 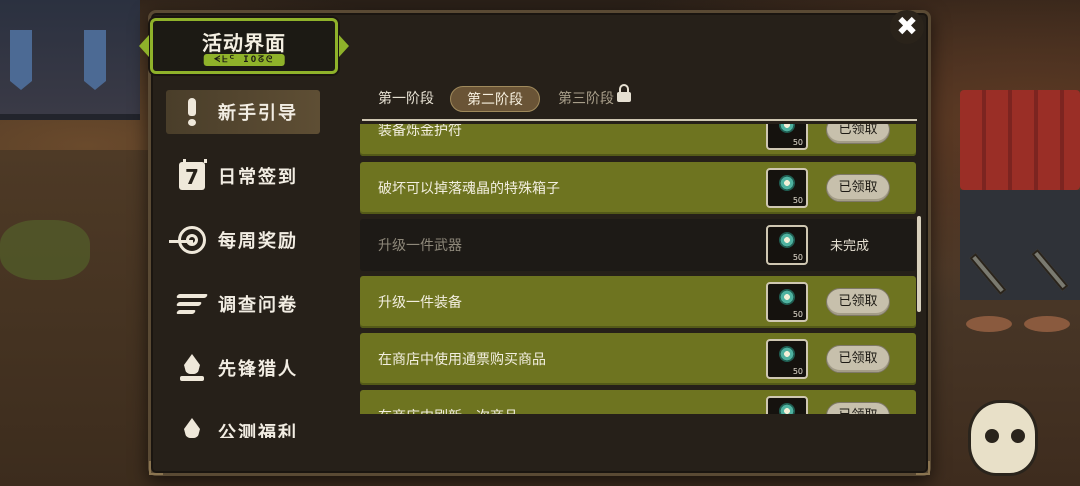 I want to click on tab-divider, so click(x=639, y=120).